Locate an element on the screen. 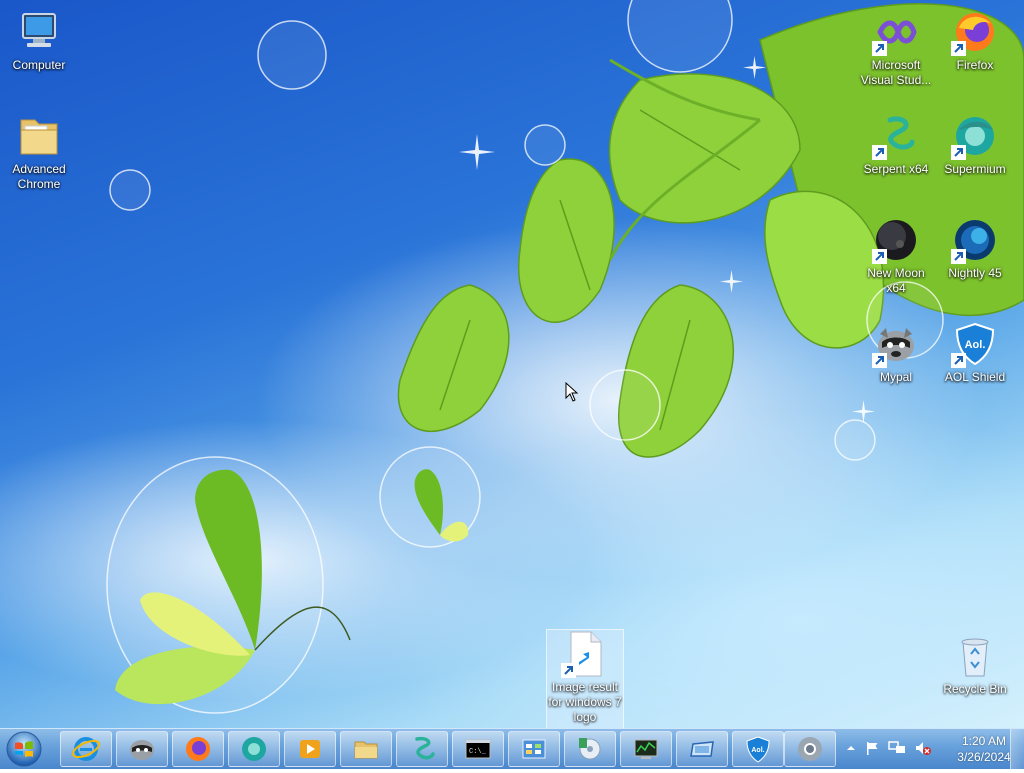 This screenshot has height=773, width=1024. taskbar-aol-shield: Aol. is located at coordinates (758, 749).